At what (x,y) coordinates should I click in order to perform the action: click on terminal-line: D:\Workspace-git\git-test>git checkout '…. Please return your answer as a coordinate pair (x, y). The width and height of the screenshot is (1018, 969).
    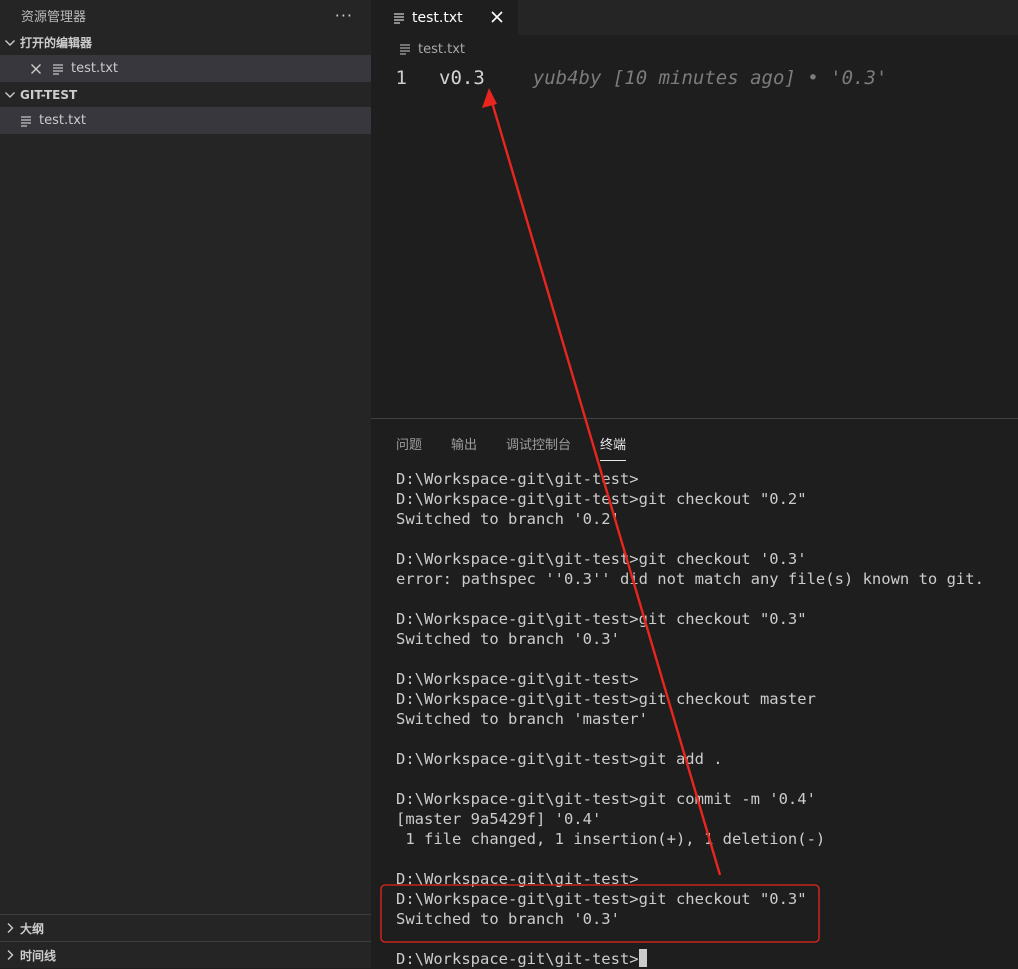
    Looking at the image, I should click on (601, 559).